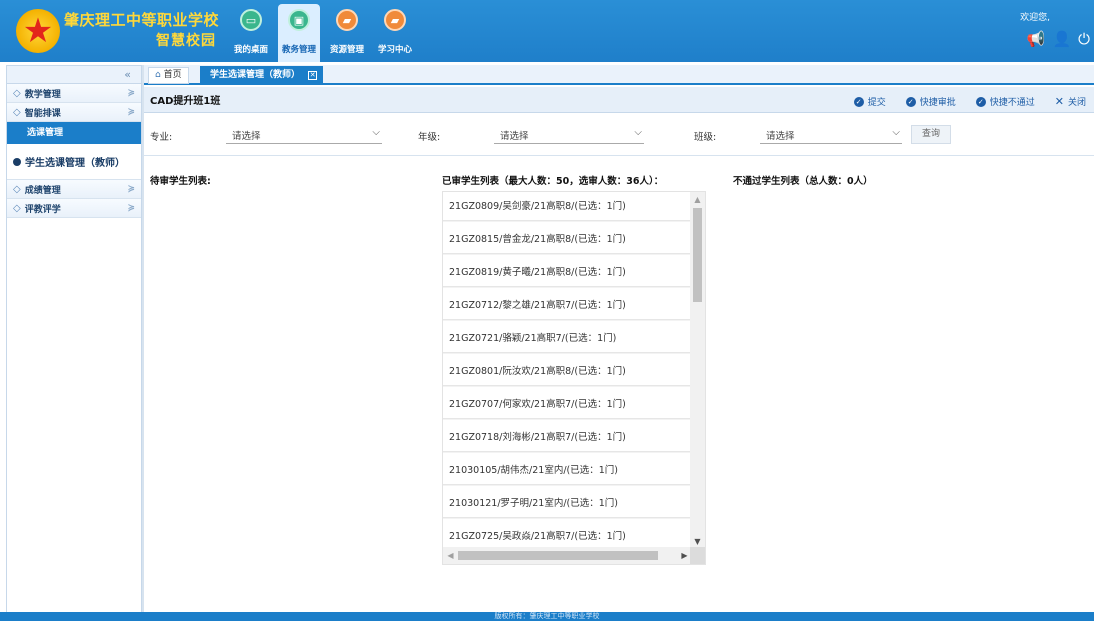  Describe the element at coordinates (395, 33) in the screenshot. I see `nav-item-learning: ▰ 学习中心` at that location.